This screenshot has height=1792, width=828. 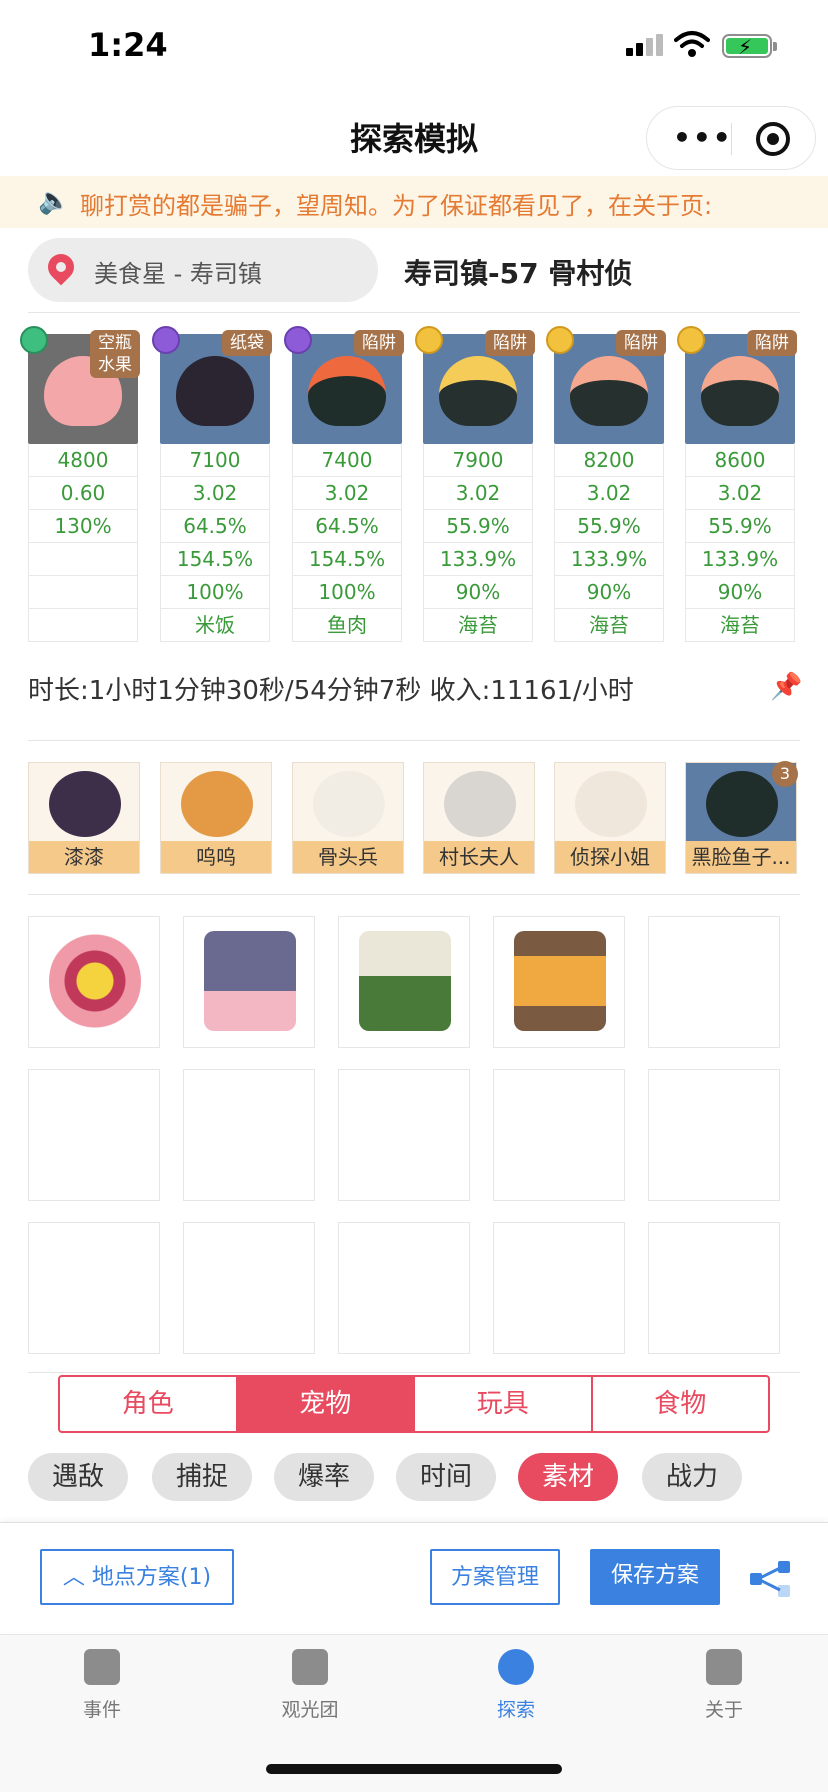 I want to click on enemy-stat-cell: 7900, so click(x=478, y=460).